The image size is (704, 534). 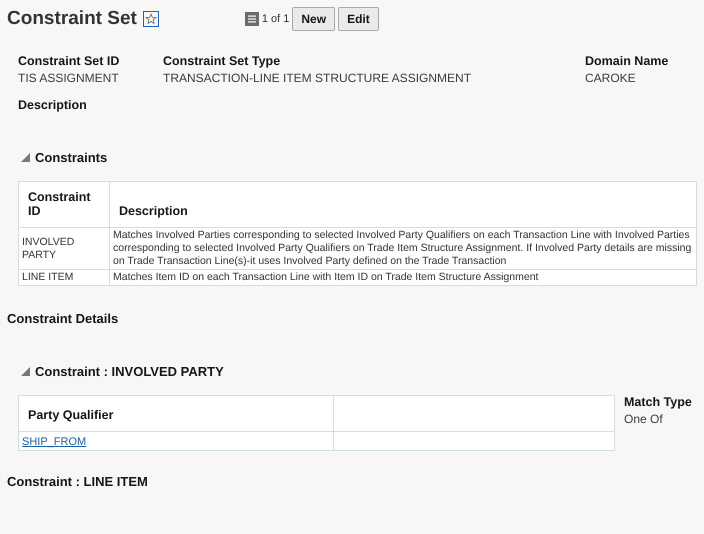 What do you see at coordinates (64, 278) in the screenshot?
I see `table-cell: LINE ITEM` at bounding box center [64, 278].